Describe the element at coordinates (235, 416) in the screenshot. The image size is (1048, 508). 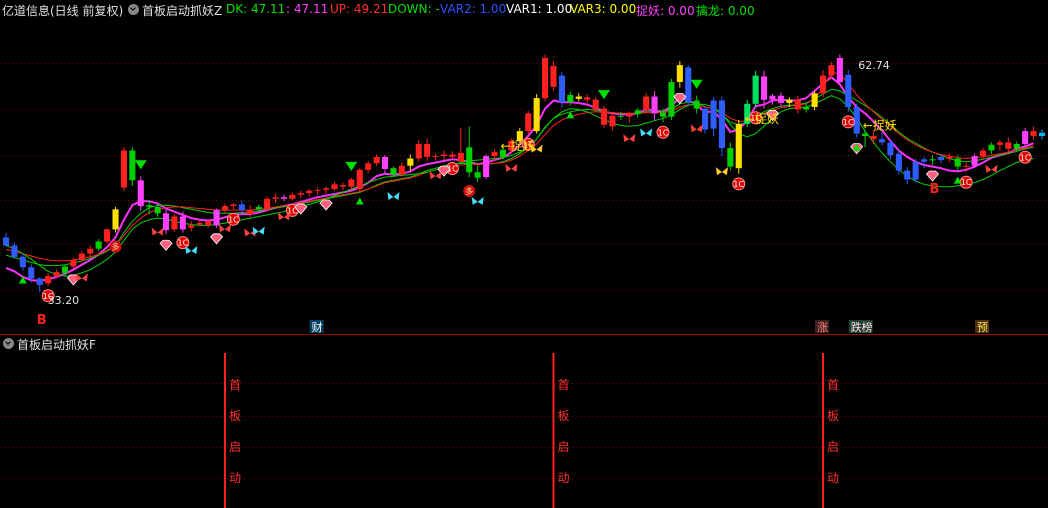
I see `sub-signal-char: 板` at that location.